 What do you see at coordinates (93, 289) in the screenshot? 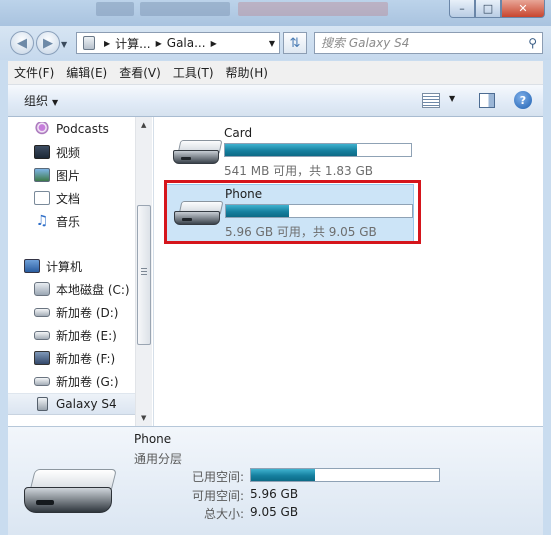
I see `nav-item-label: 本地磁盘 (C:)` at bounding box center [93, 289].